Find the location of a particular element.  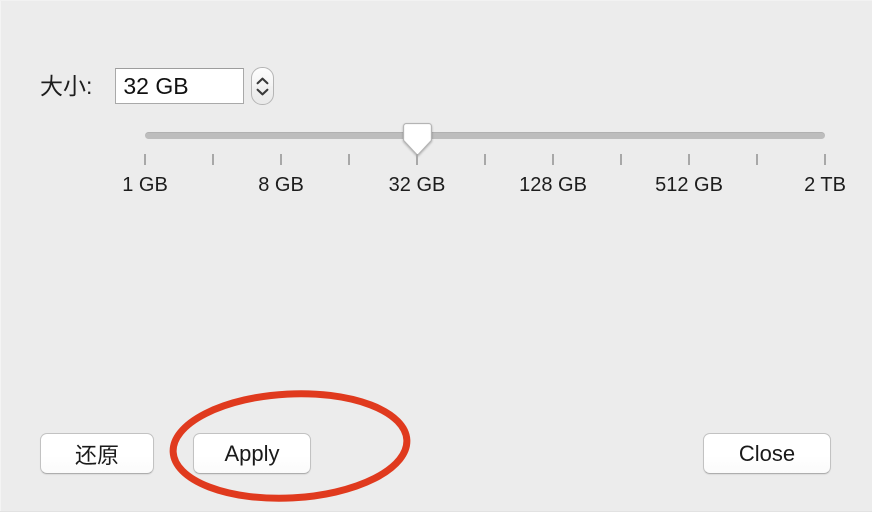

close-button: Close is located at coordinates (767, 453).